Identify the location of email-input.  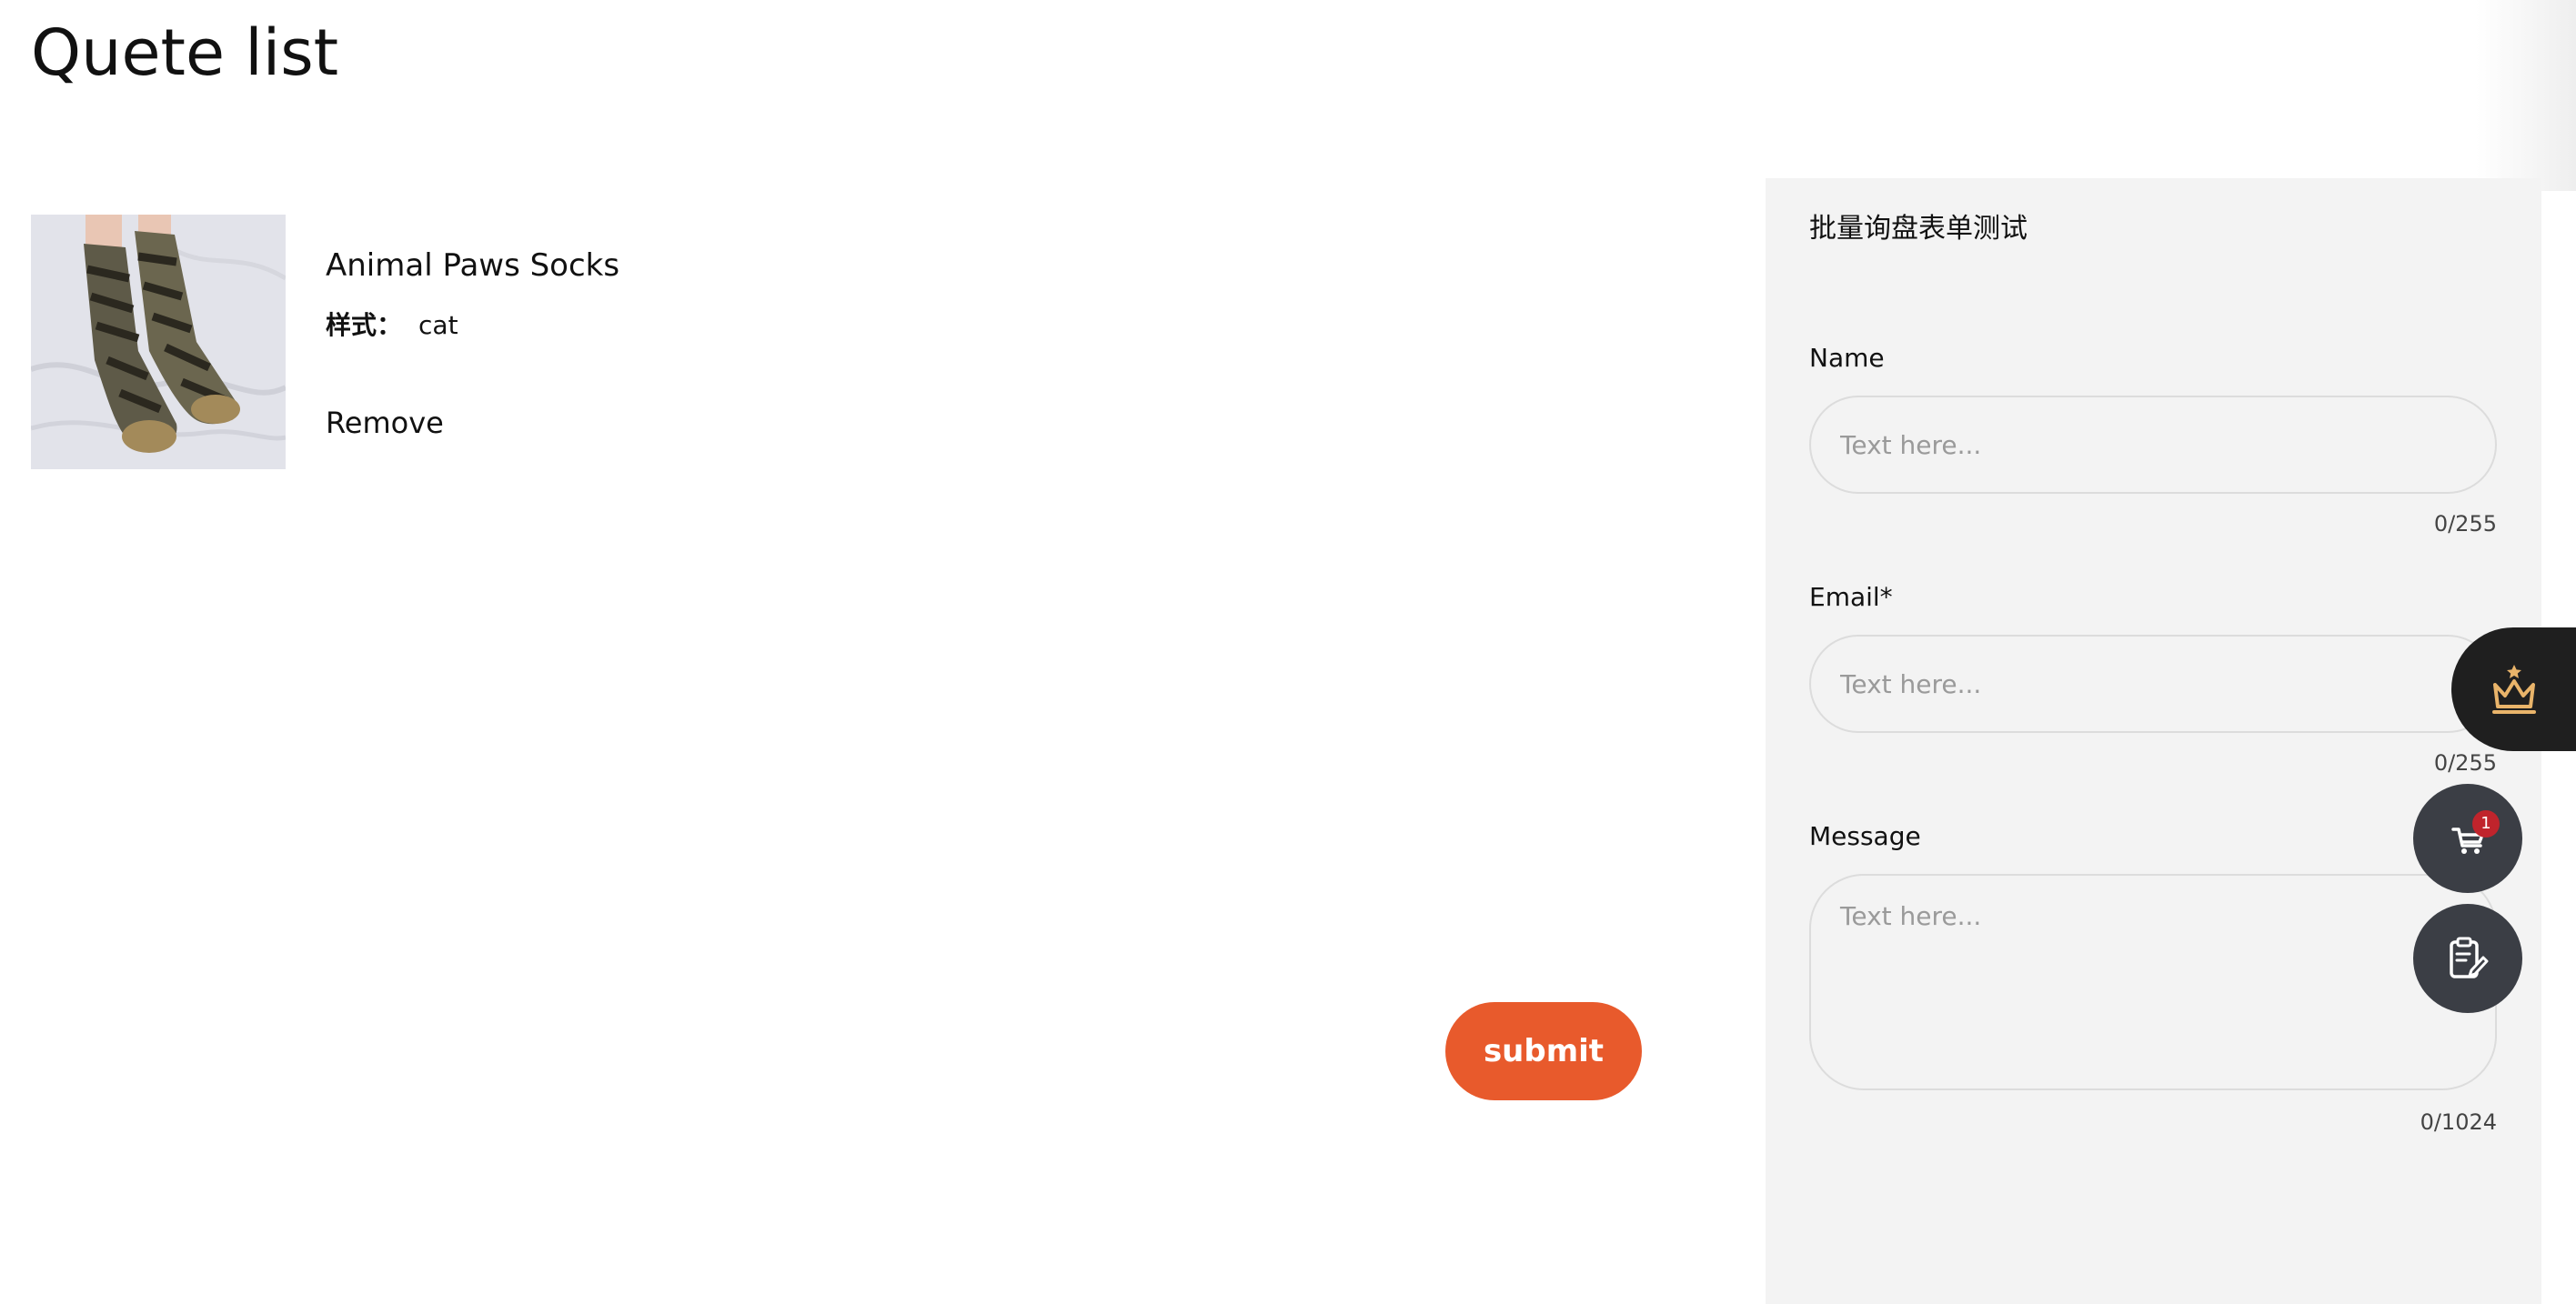
(2153, 684).